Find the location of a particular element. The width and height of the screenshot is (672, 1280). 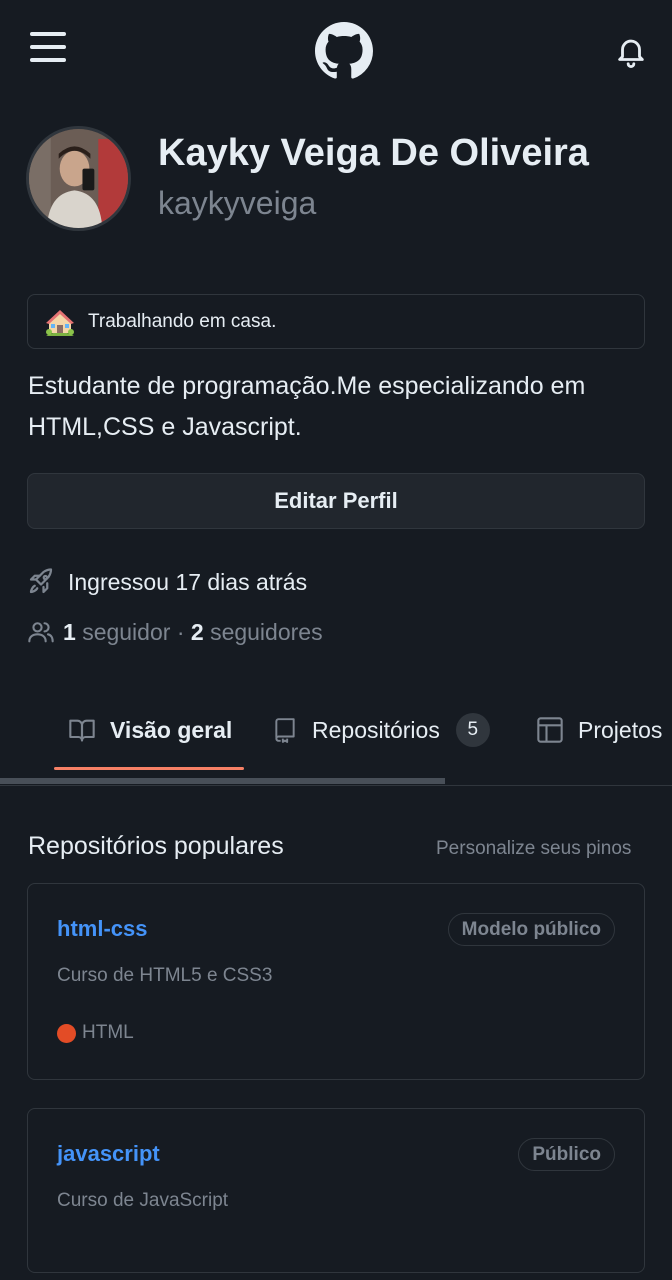

followers-count: 1 is located at coordinates (69, 631).